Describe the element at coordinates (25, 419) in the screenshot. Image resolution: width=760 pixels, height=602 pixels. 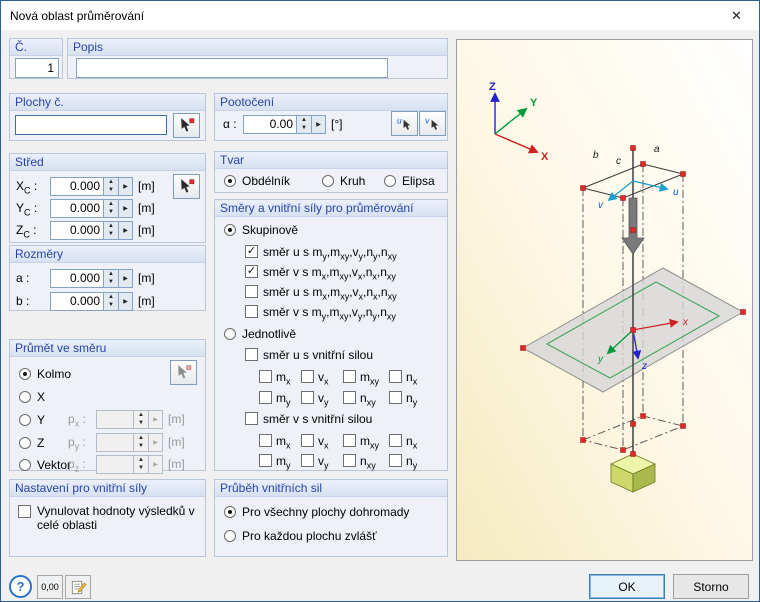
I see `radio-proj-y` at that location.